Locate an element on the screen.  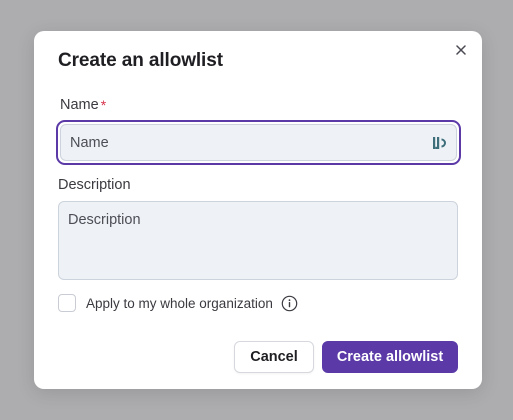
close-button is located at coordinates (461, 50).